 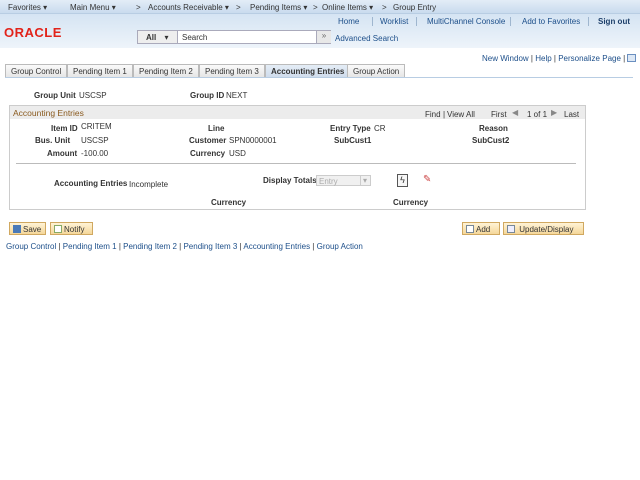 What do you see at coordinates (48, 113) in the screenshot?
I see `grid-title: Accounting Entries` at bounding box center [48, 113].